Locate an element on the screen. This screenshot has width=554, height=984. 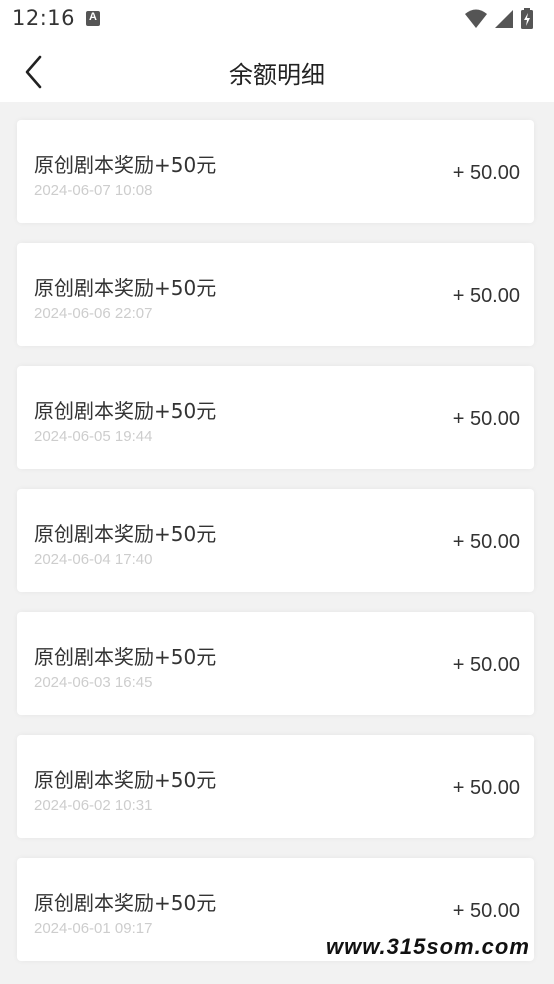
transaction-card: 原创剧本奖励+50元 2024-06-02 10:31 + 50.00 is located at coordinates (275, 786).